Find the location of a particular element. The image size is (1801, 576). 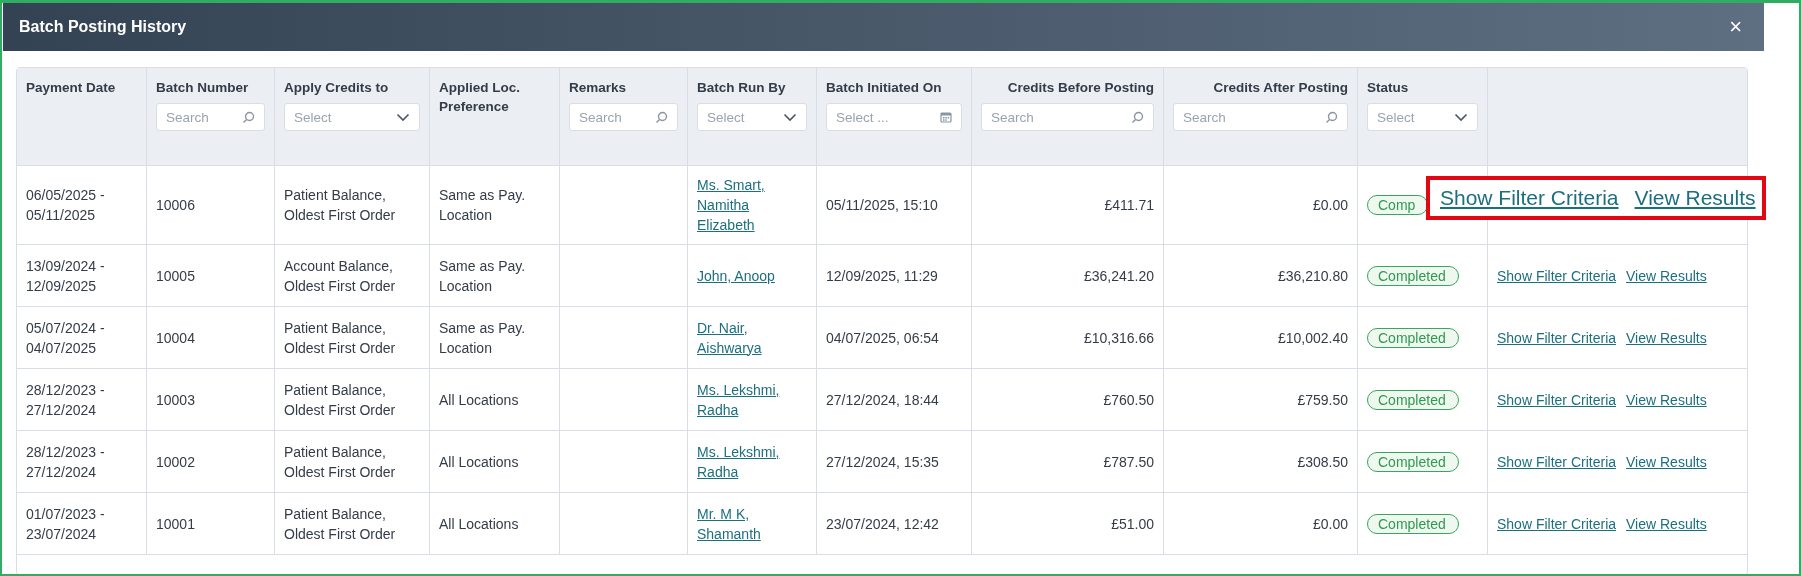

payment-date-cell-text: 06/05/2025 - 05/11/2025 is located at coordinates (66, 205).